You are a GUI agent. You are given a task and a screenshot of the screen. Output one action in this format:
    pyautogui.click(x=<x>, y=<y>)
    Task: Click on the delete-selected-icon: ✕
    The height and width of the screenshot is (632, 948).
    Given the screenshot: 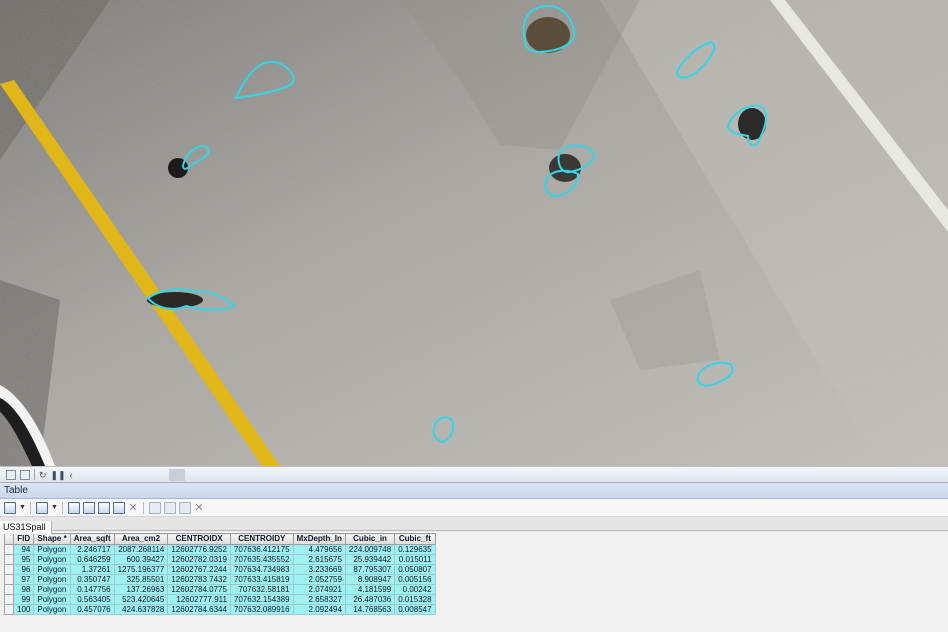 What is the action you would take?
    pyautogui.click(x=133, y=508)
    